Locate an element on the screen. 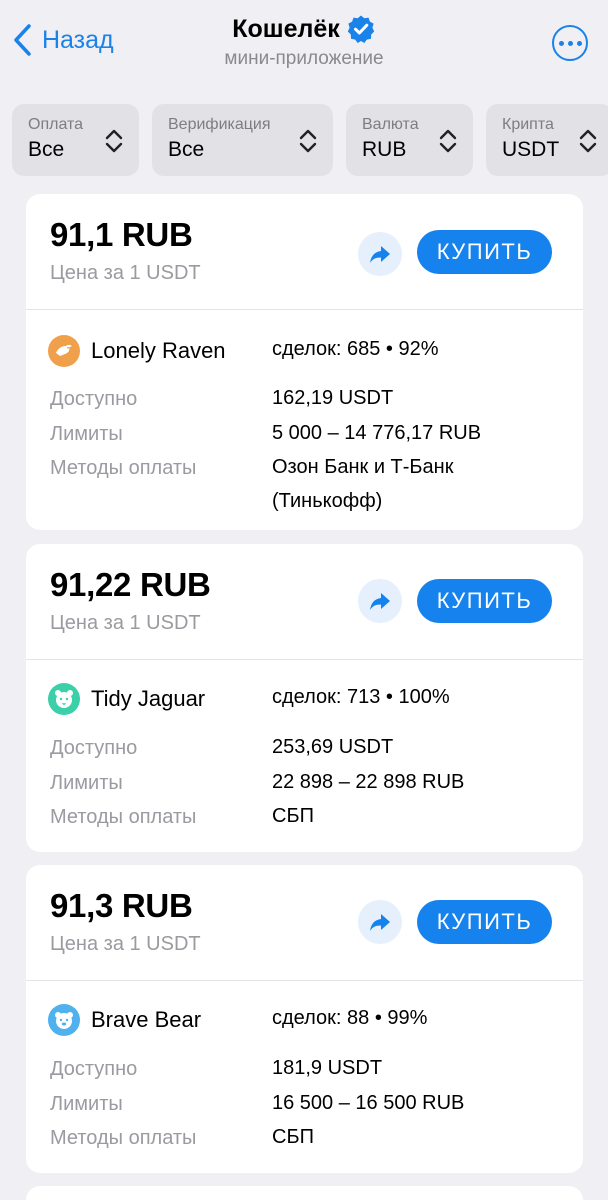  filter-crypto: Крипта USDT is located at coordinates (547, 140).